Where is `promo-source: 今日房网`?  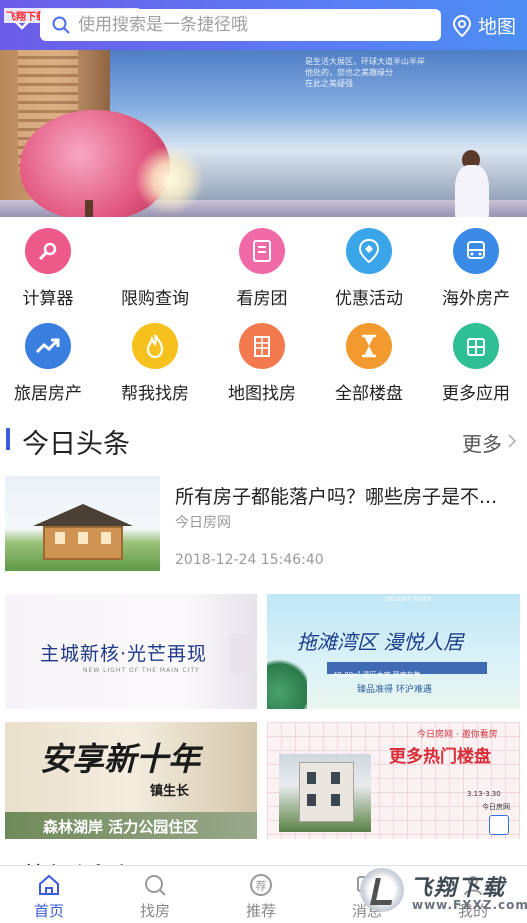
promo-source: 今日房网 is located at coordinates (496, 807).